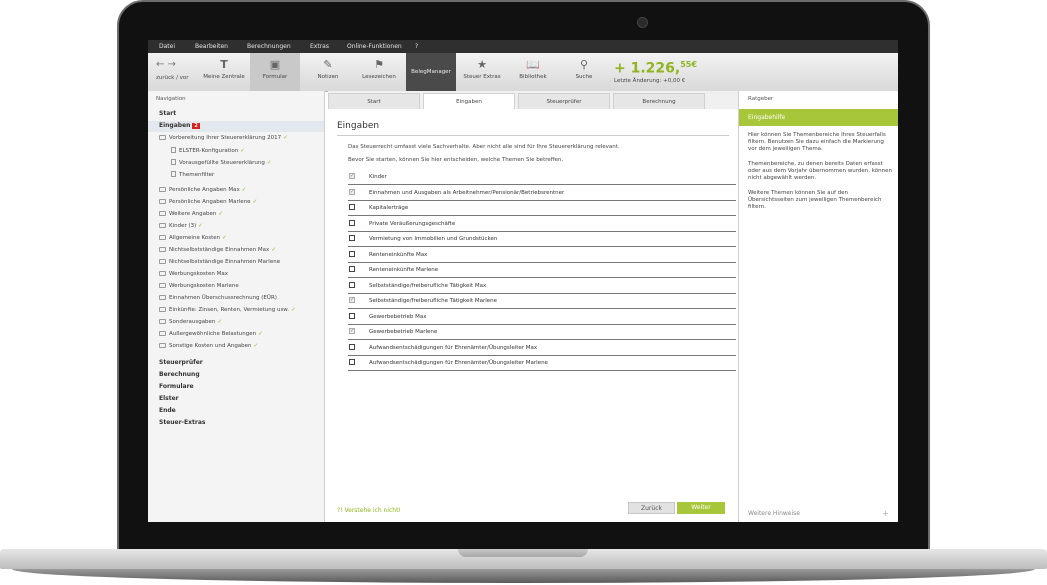 The height and width of the screenshot is (585, 1047). What do you see at coordinates (369, 510) in the screenshot?
I see `help-link: ?! Verstehe ich nicht!` at bounding box center [369, 510].